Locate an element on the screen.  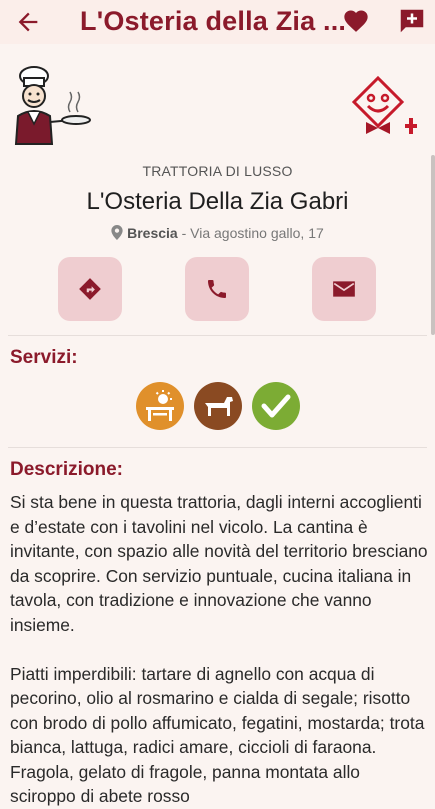
dog-icon is located at coordinates (218, 406).